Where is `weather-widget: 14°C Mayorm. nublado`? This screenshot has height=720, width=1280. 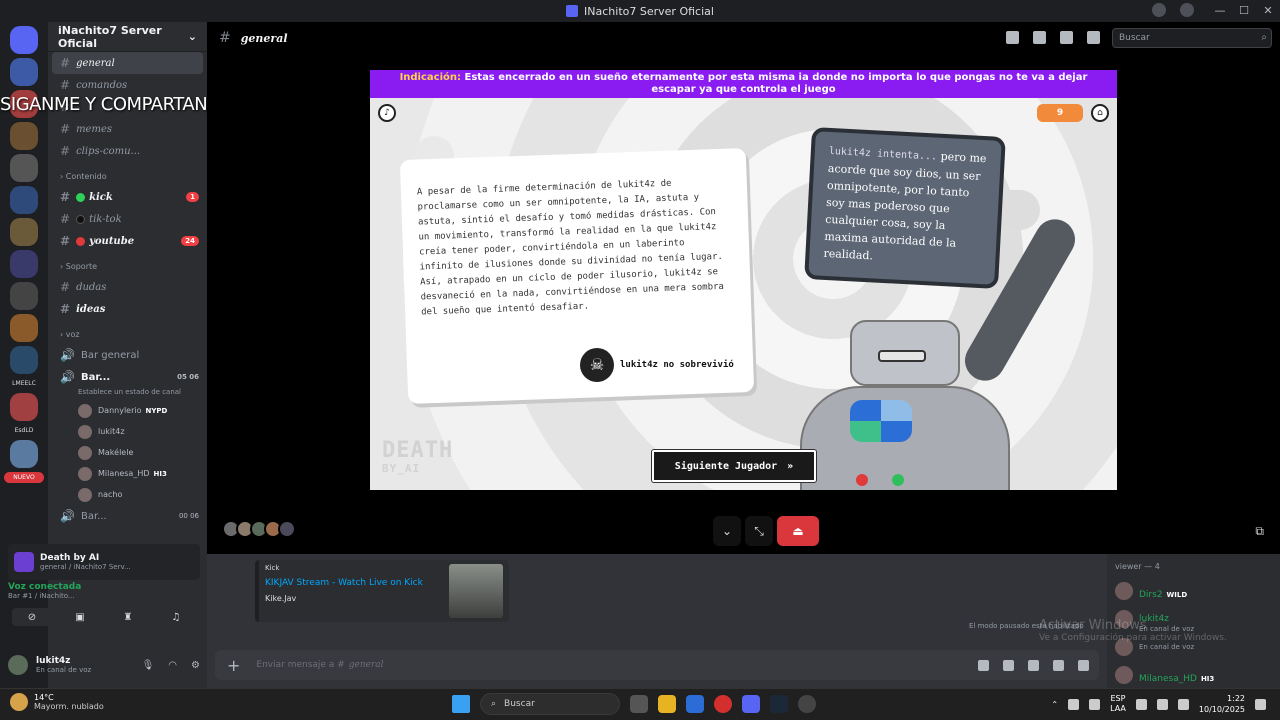
weather-widget: 14°C Mayorm. nublado is located at coordinates (57, 702).